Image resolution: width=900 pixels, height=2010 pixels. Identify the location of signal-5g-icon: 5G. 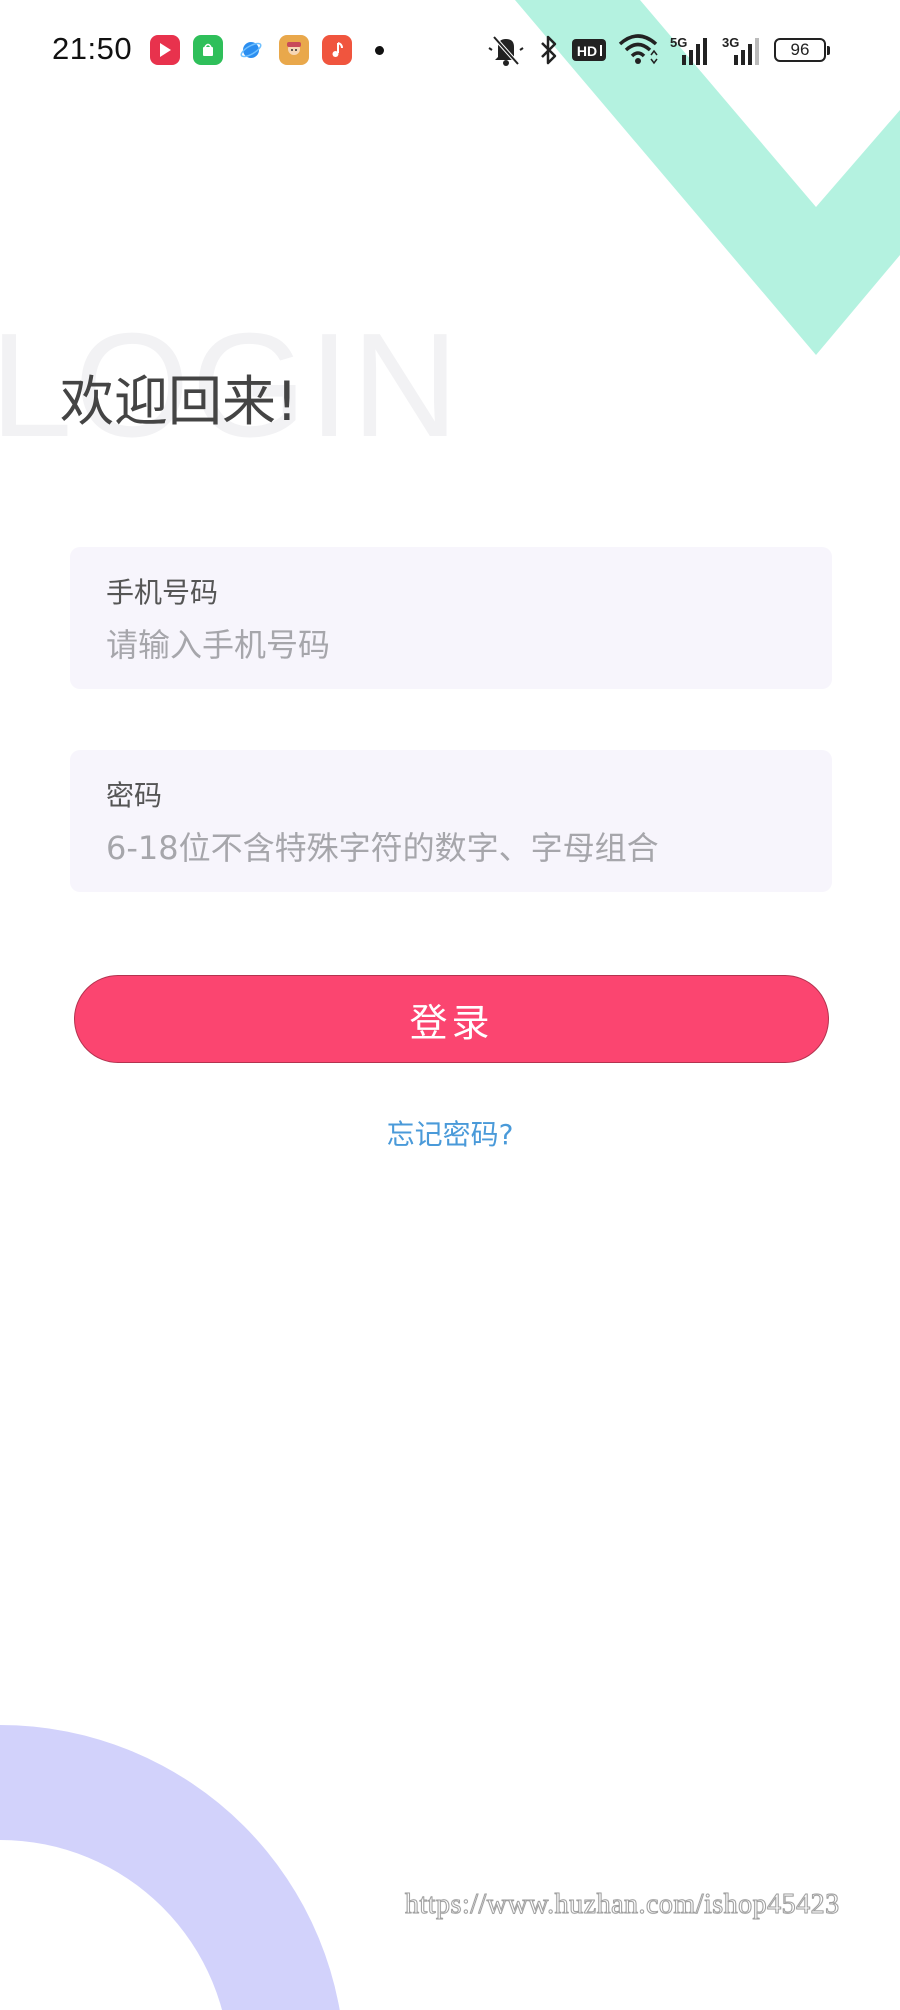
(690, 50).